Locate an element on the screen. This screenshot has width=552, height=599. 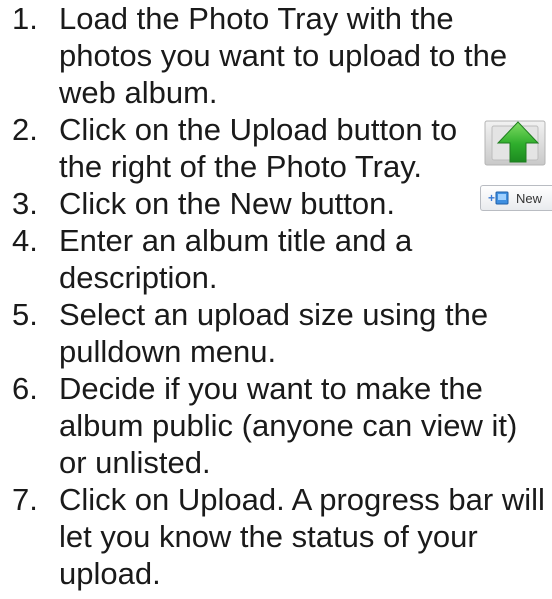
new-button-label: New is located at coordinates (529, 198).